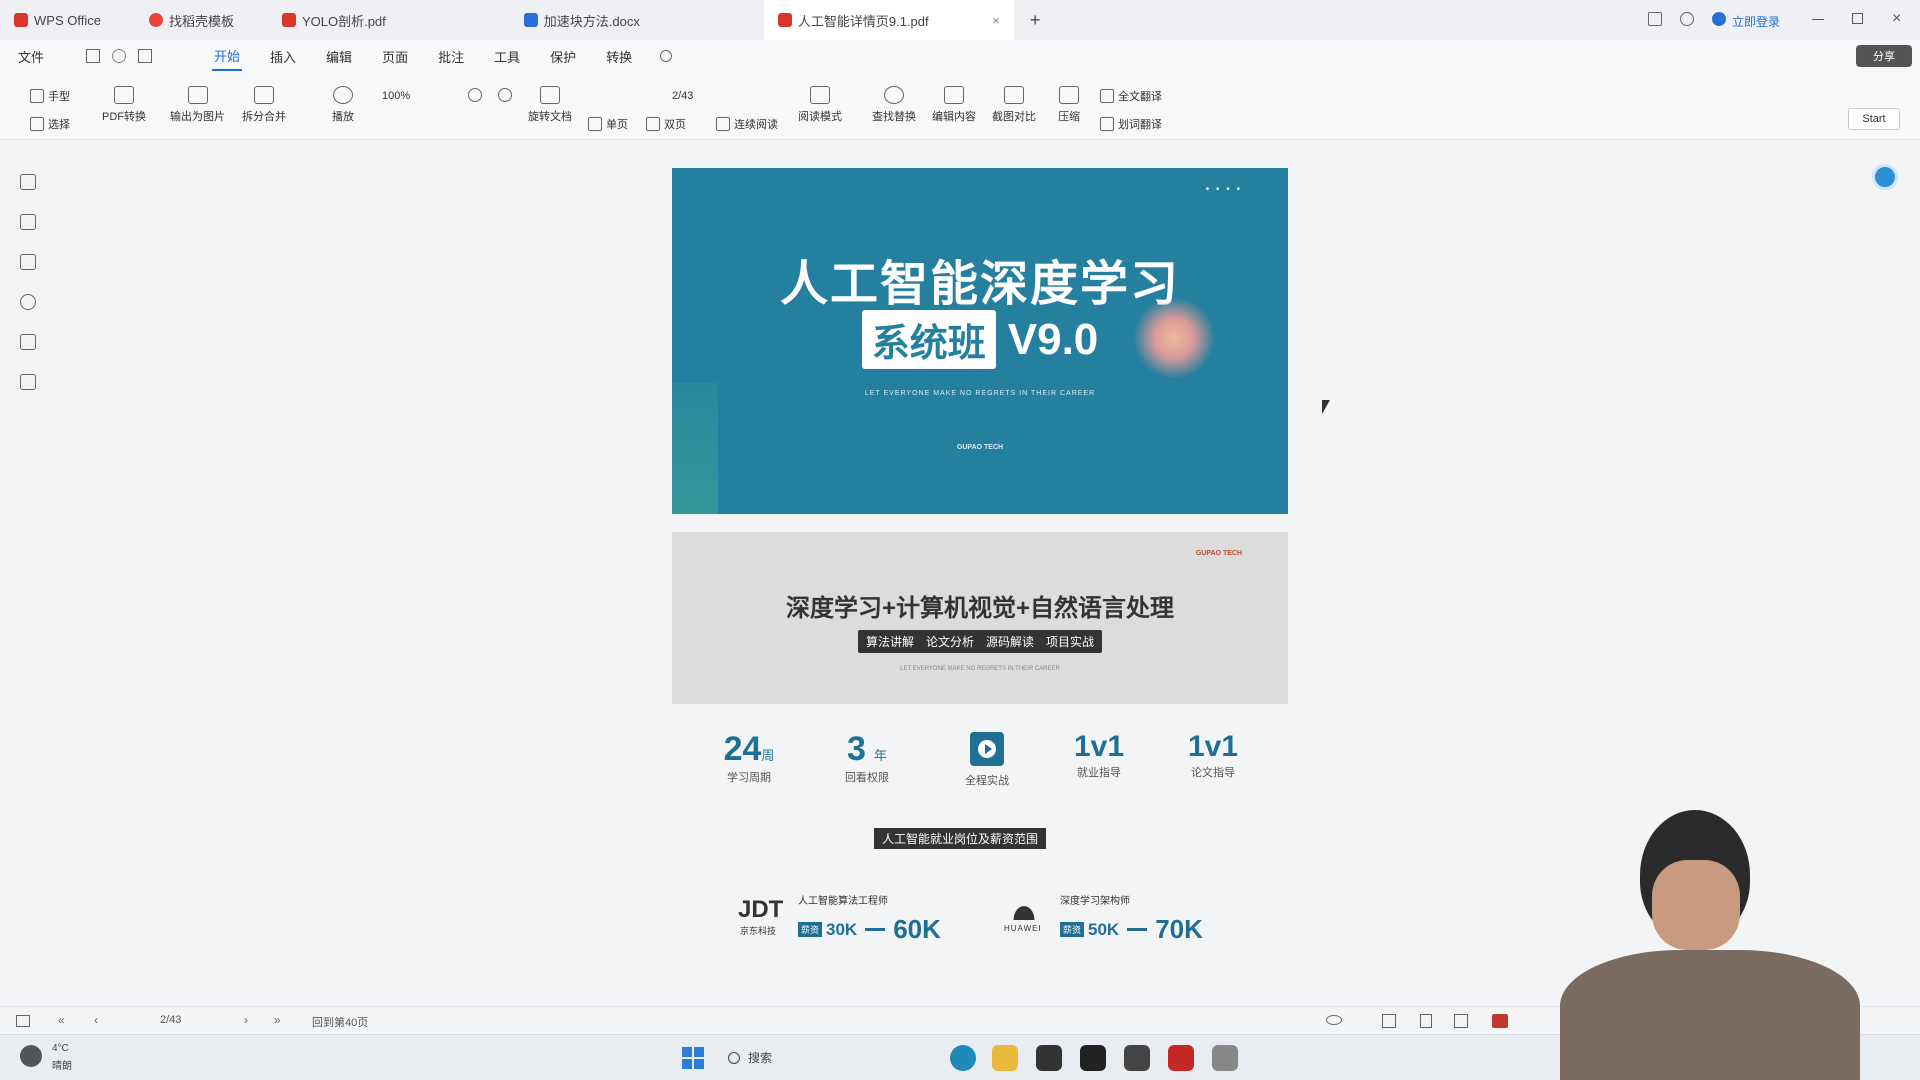 The width and height of the screenshot is (1920, 1080). I want to click on tab-templates: 找稻壳模板, so click(191, 20).